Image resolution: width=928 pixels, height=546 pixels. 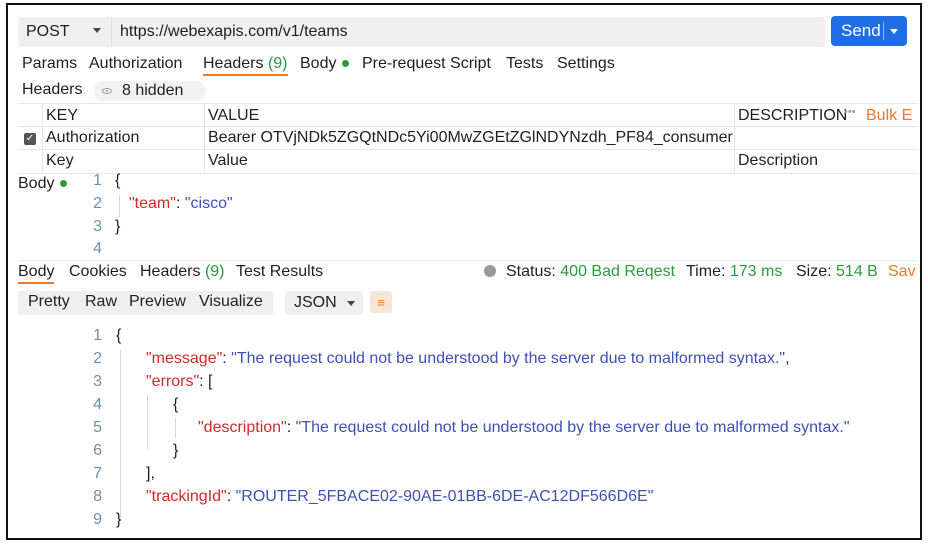 What do you see at coordinates (179, 382) in the screenshot?
I see `code-line: "errors": [` at bounding box center [179, 382].